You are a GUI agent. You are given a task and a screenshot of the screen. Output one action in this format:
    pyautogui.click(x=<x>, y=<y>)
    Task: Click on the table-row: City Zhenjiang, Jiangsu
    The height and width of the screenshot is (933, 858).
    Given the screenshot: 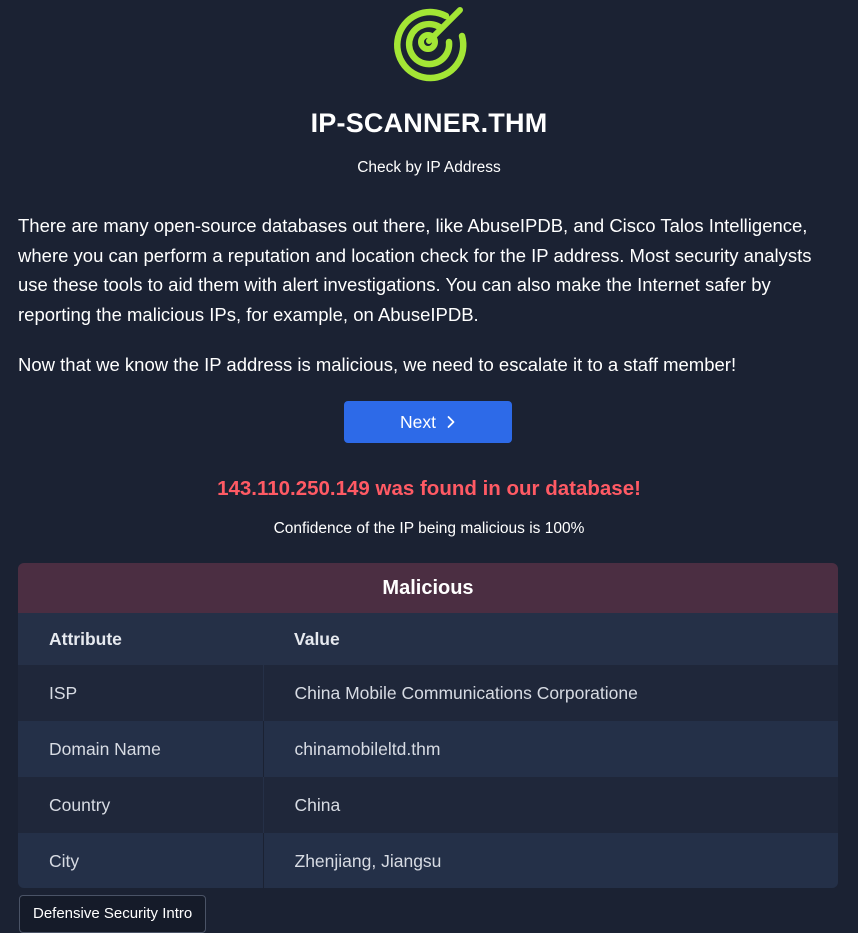 What is the action you would take?
    pyautogui.click(x=428, y=860)
    